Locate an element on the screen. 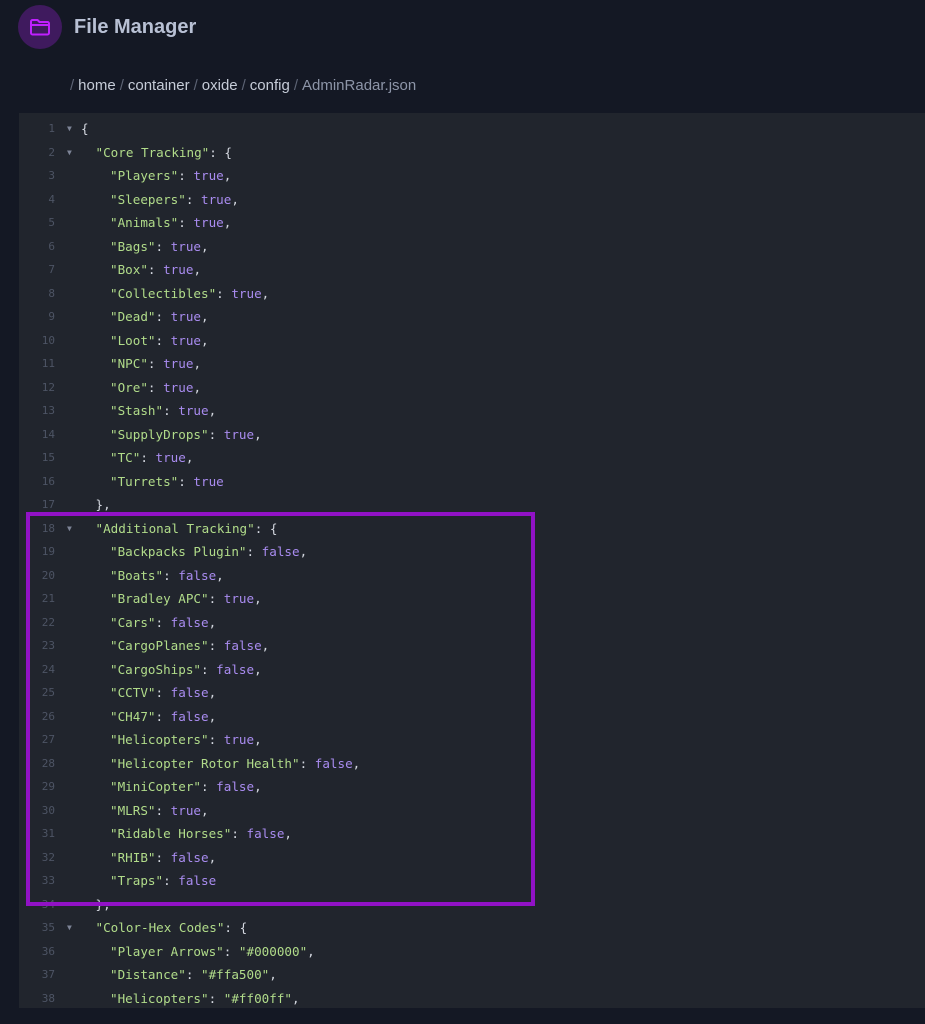  code-text: "Turrets": true is located at coordinates (167, 482).